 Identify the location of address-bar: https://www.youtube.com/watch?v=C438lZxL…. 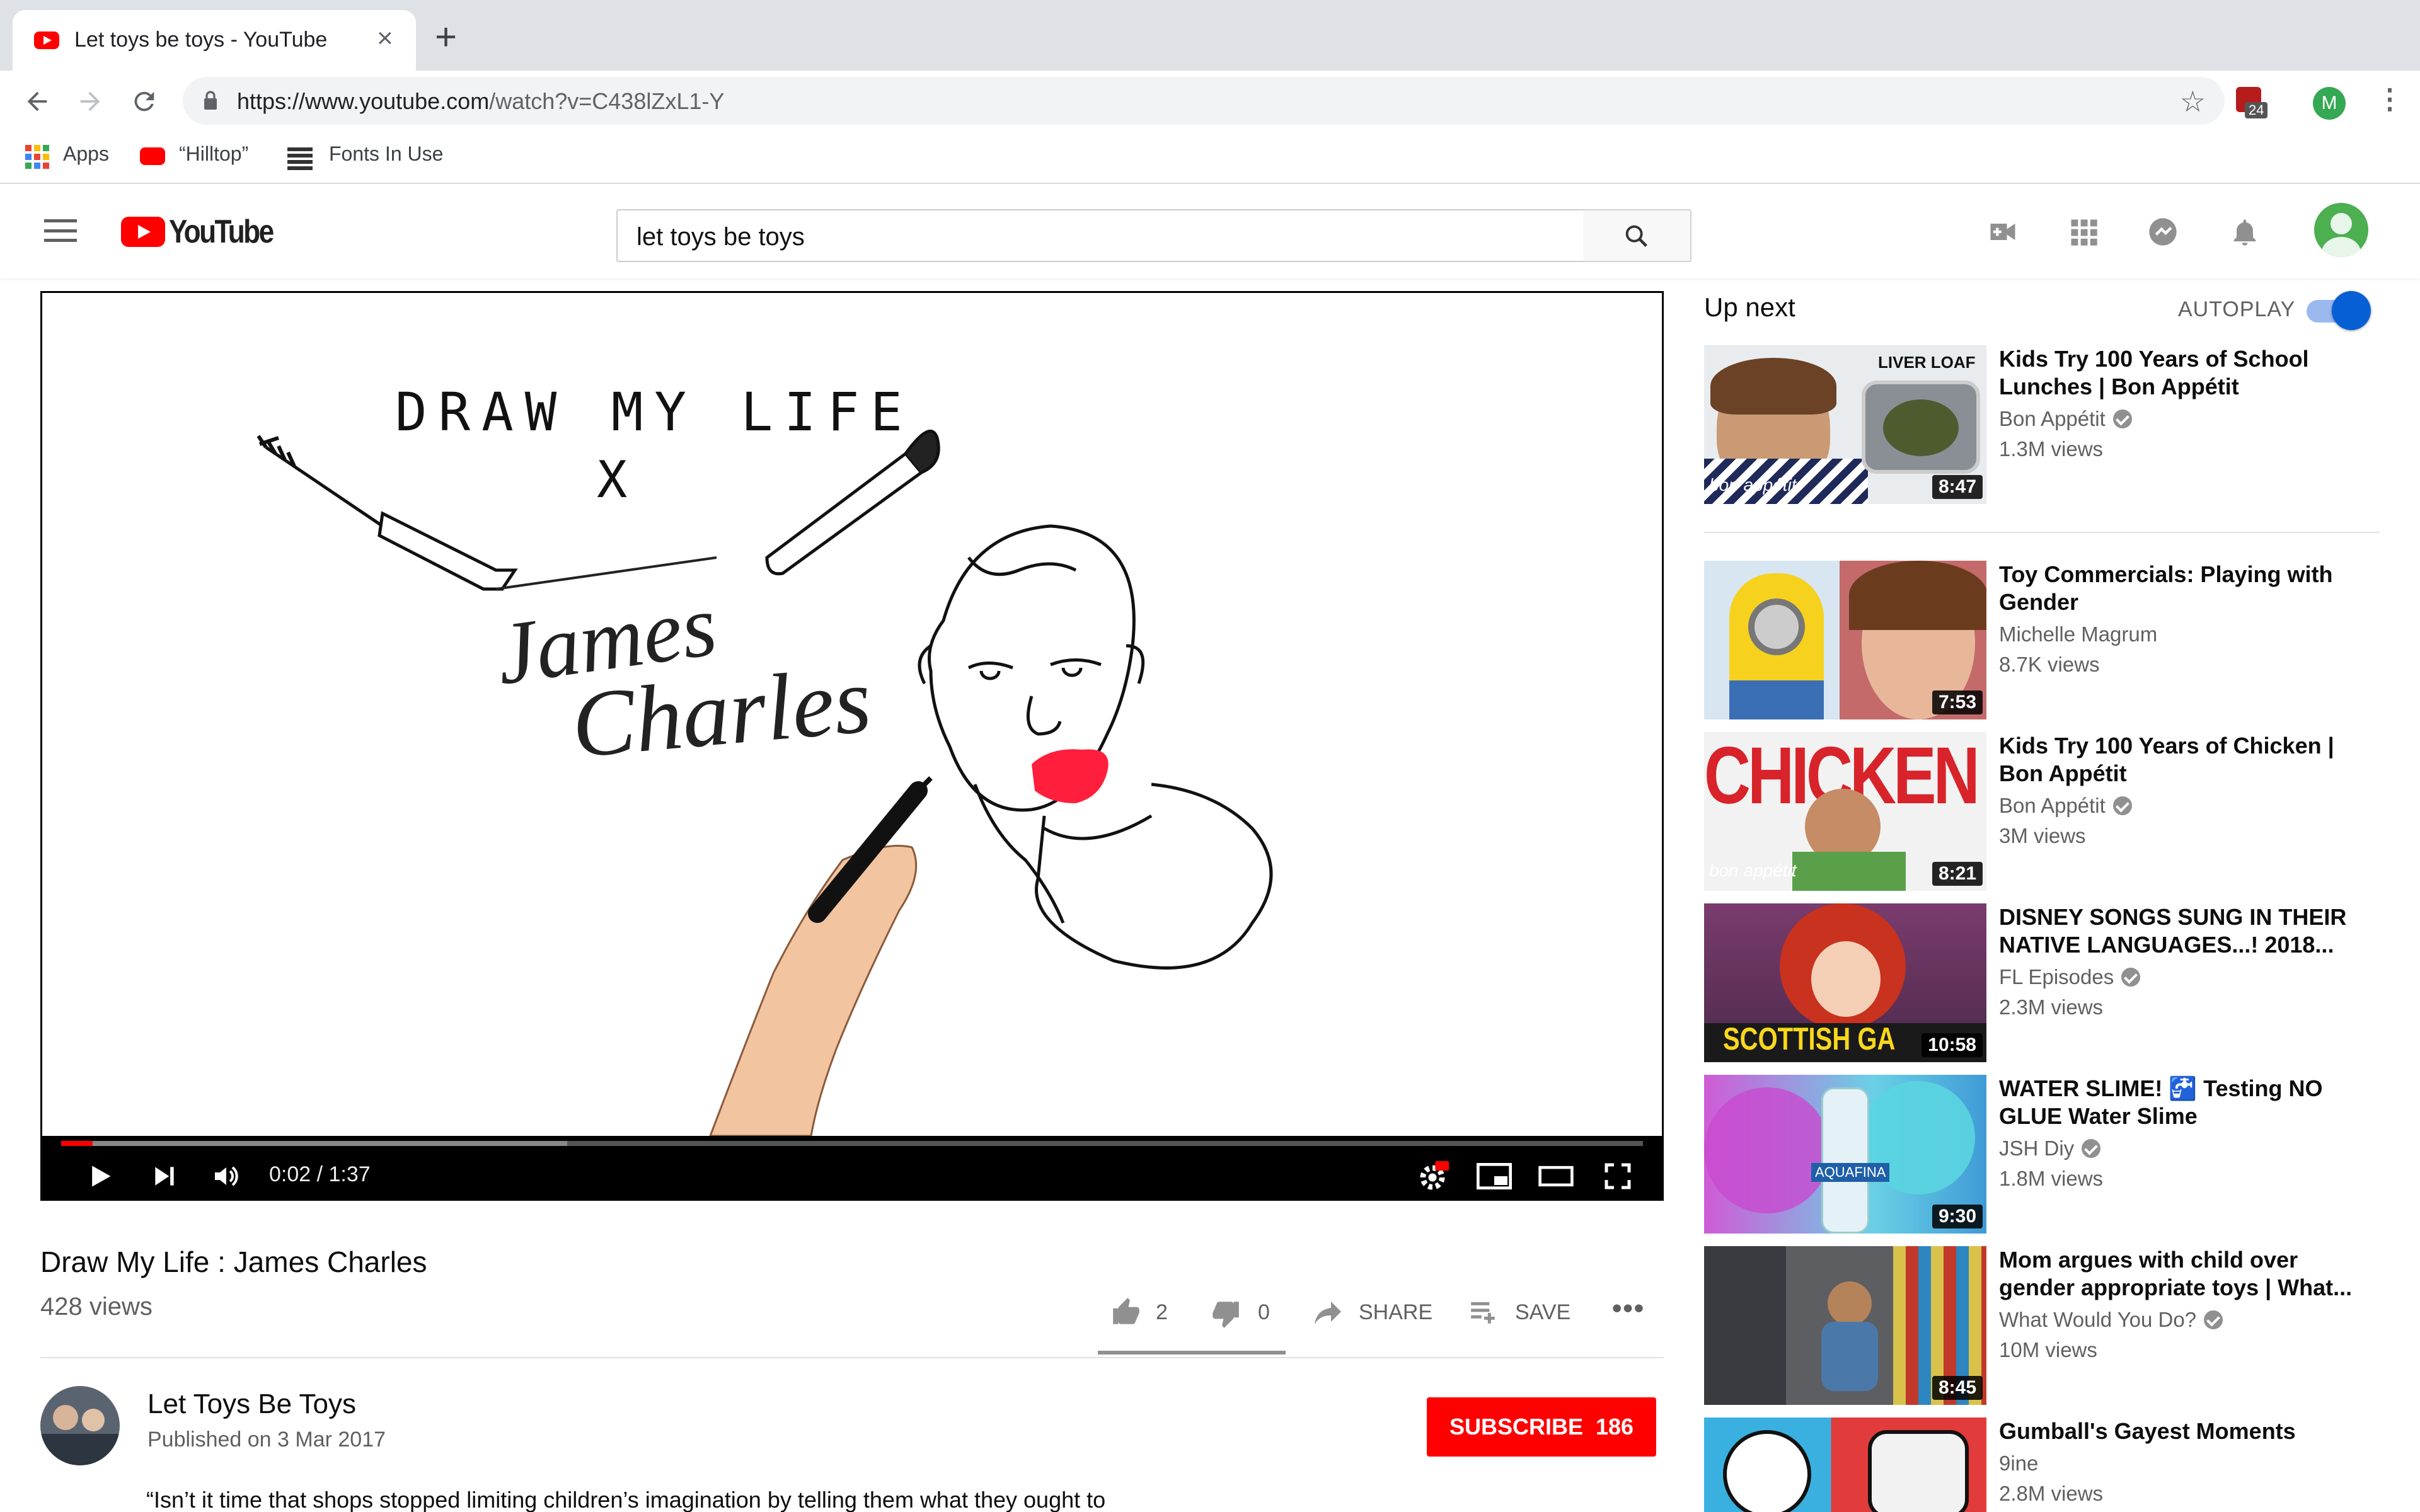
(1204, 101).